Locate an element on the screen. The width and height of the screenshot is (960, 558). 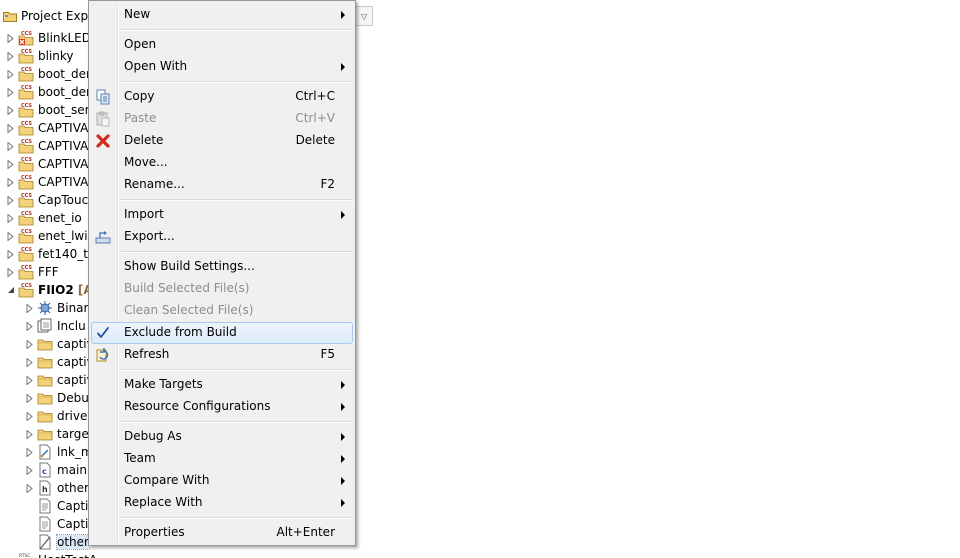
menu-item-label: Build Selected File(s) is located at coordinates (187, 288).